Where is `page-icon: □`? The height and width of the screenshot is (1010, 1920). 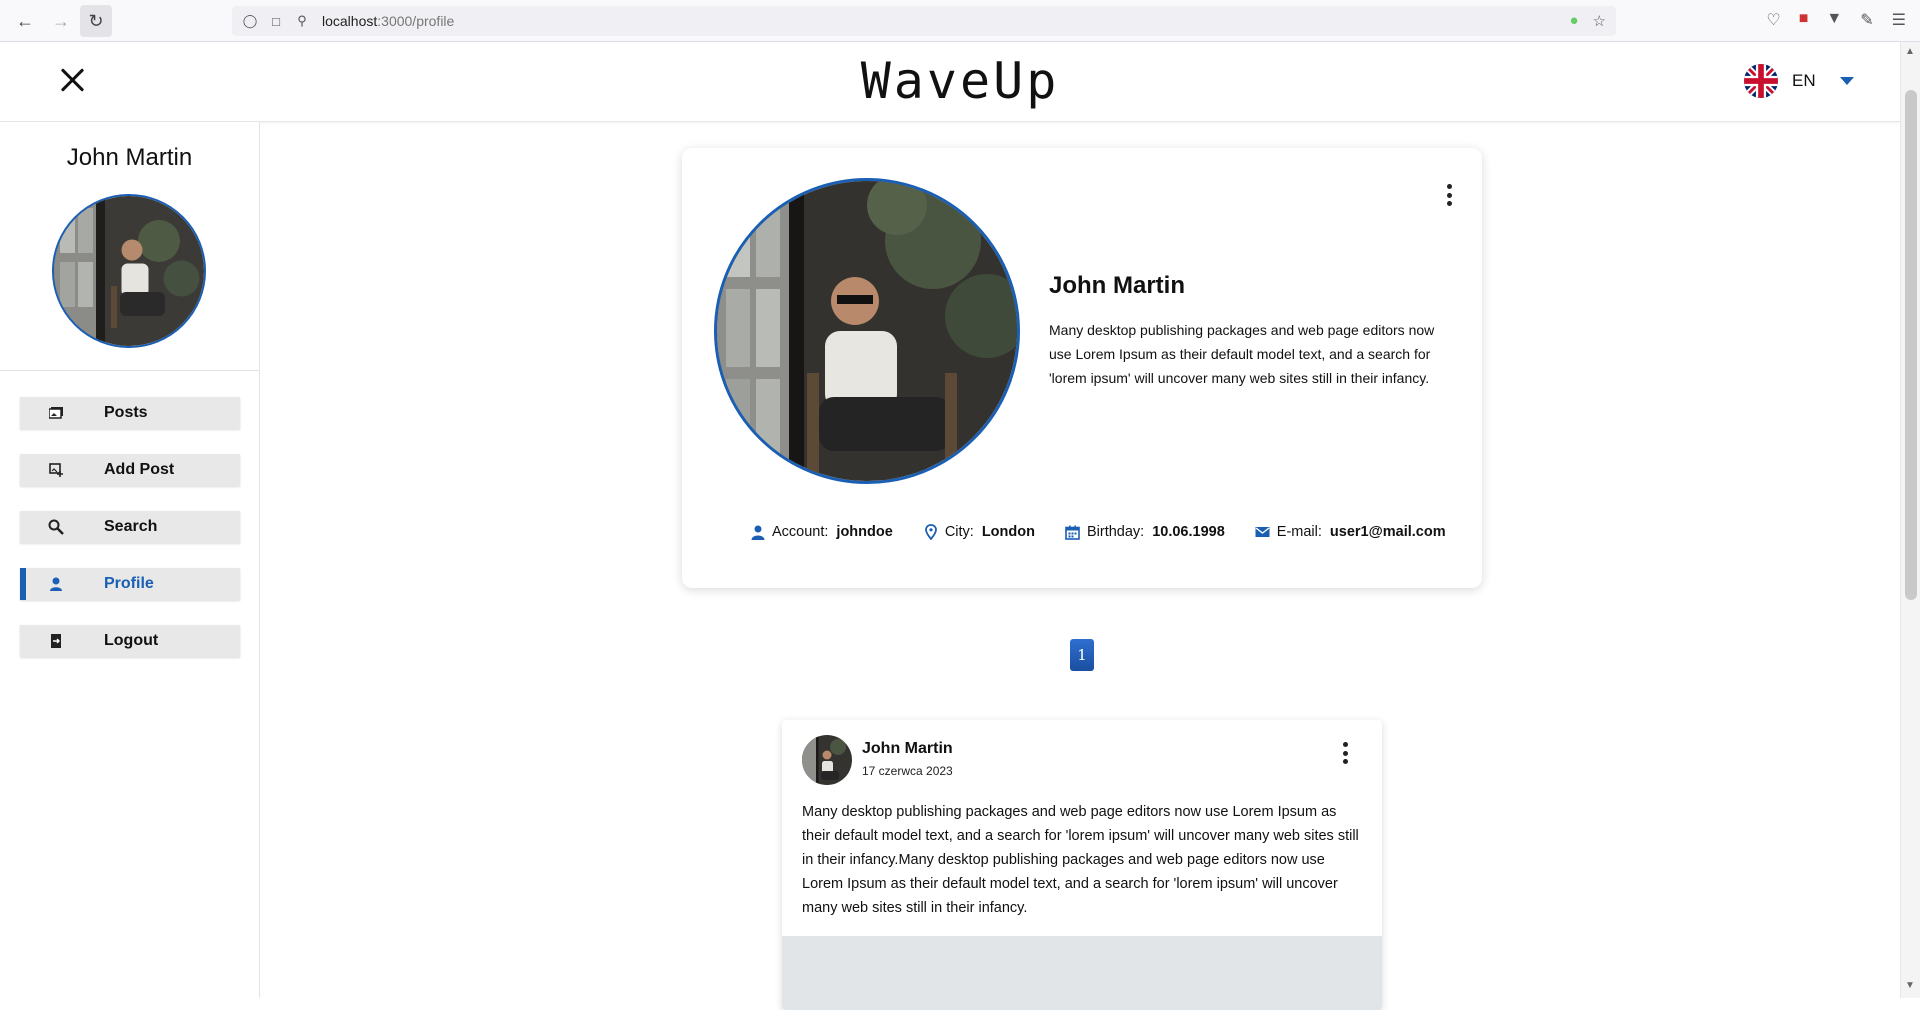 page-icon: □ is located at coordinates (276, 21).